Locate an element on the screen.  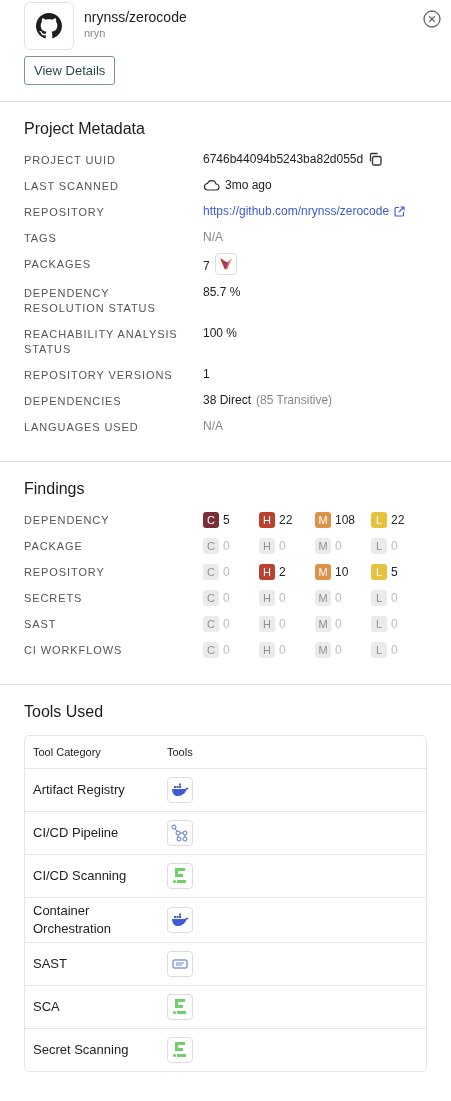
close-icon is located at coordinates (432, 19).